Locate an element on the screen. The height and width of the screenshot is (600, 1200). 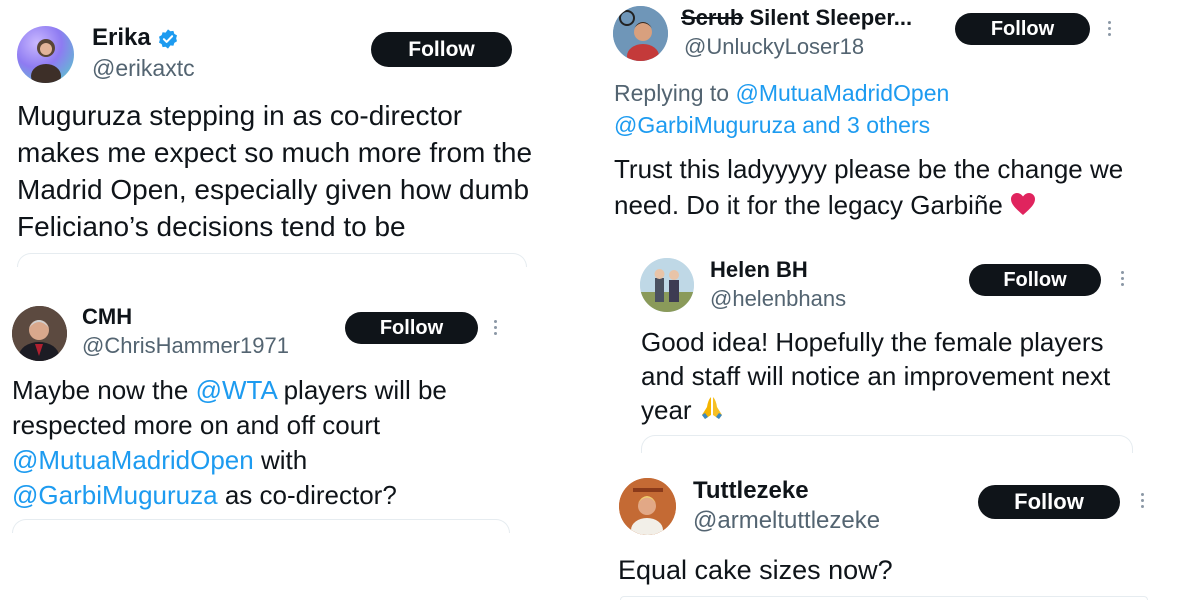
handle: @UnluckyLoser18 is located at coordinates (774, 47).